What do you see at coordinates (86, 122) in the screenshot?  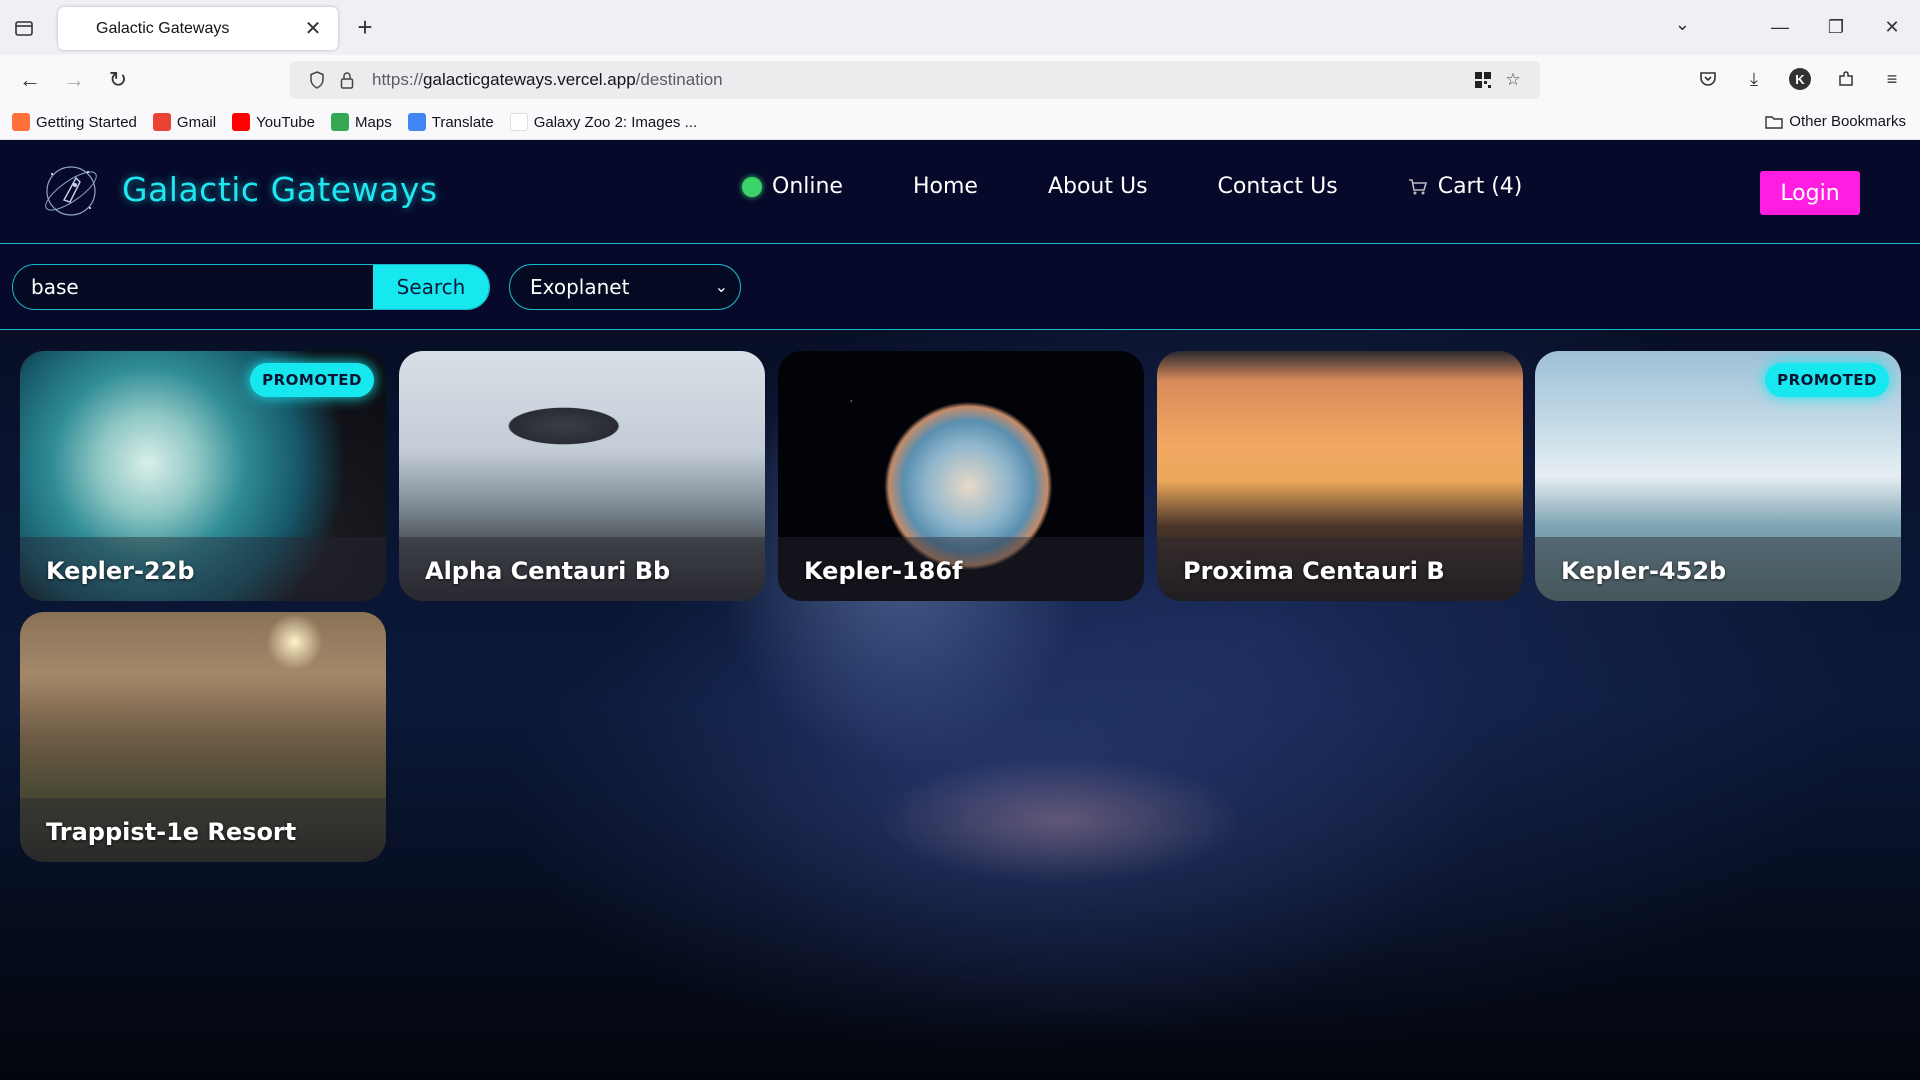 I see `bookmark-label: Getting Started` at bounding box center [86, 122].